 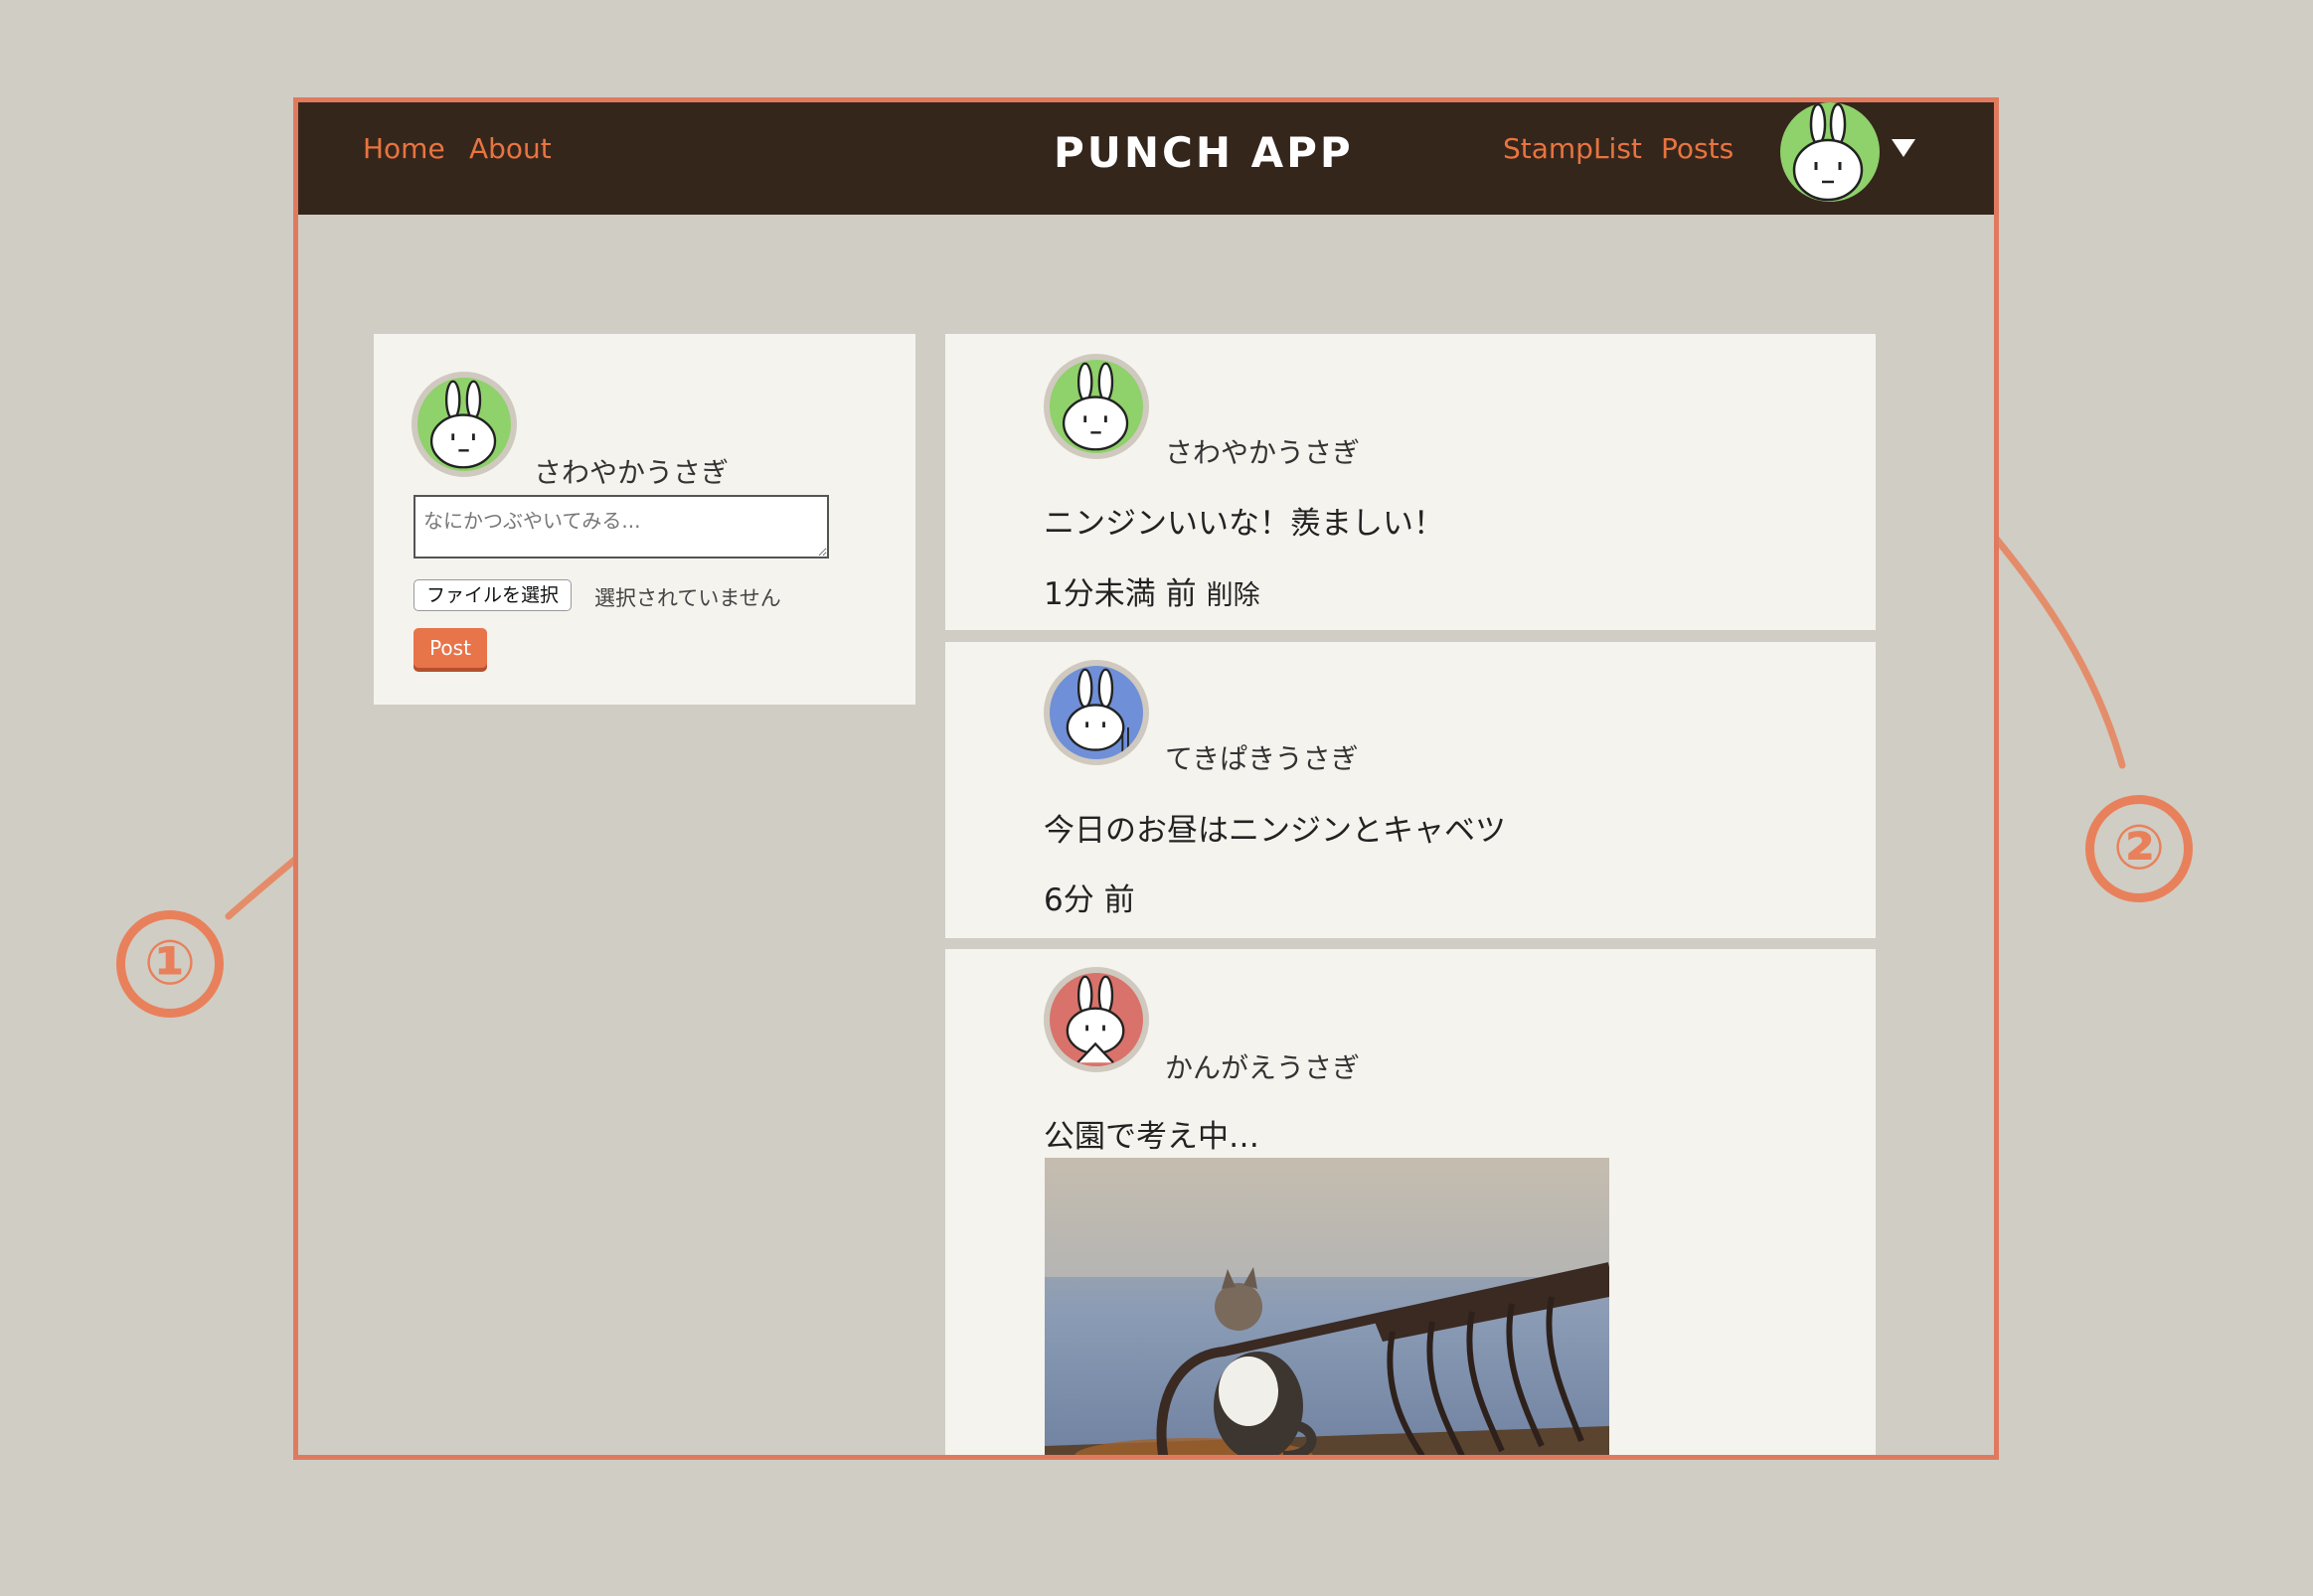 I want to click on nav-stamplist-link: StampList, so click(x=1572, y=148).